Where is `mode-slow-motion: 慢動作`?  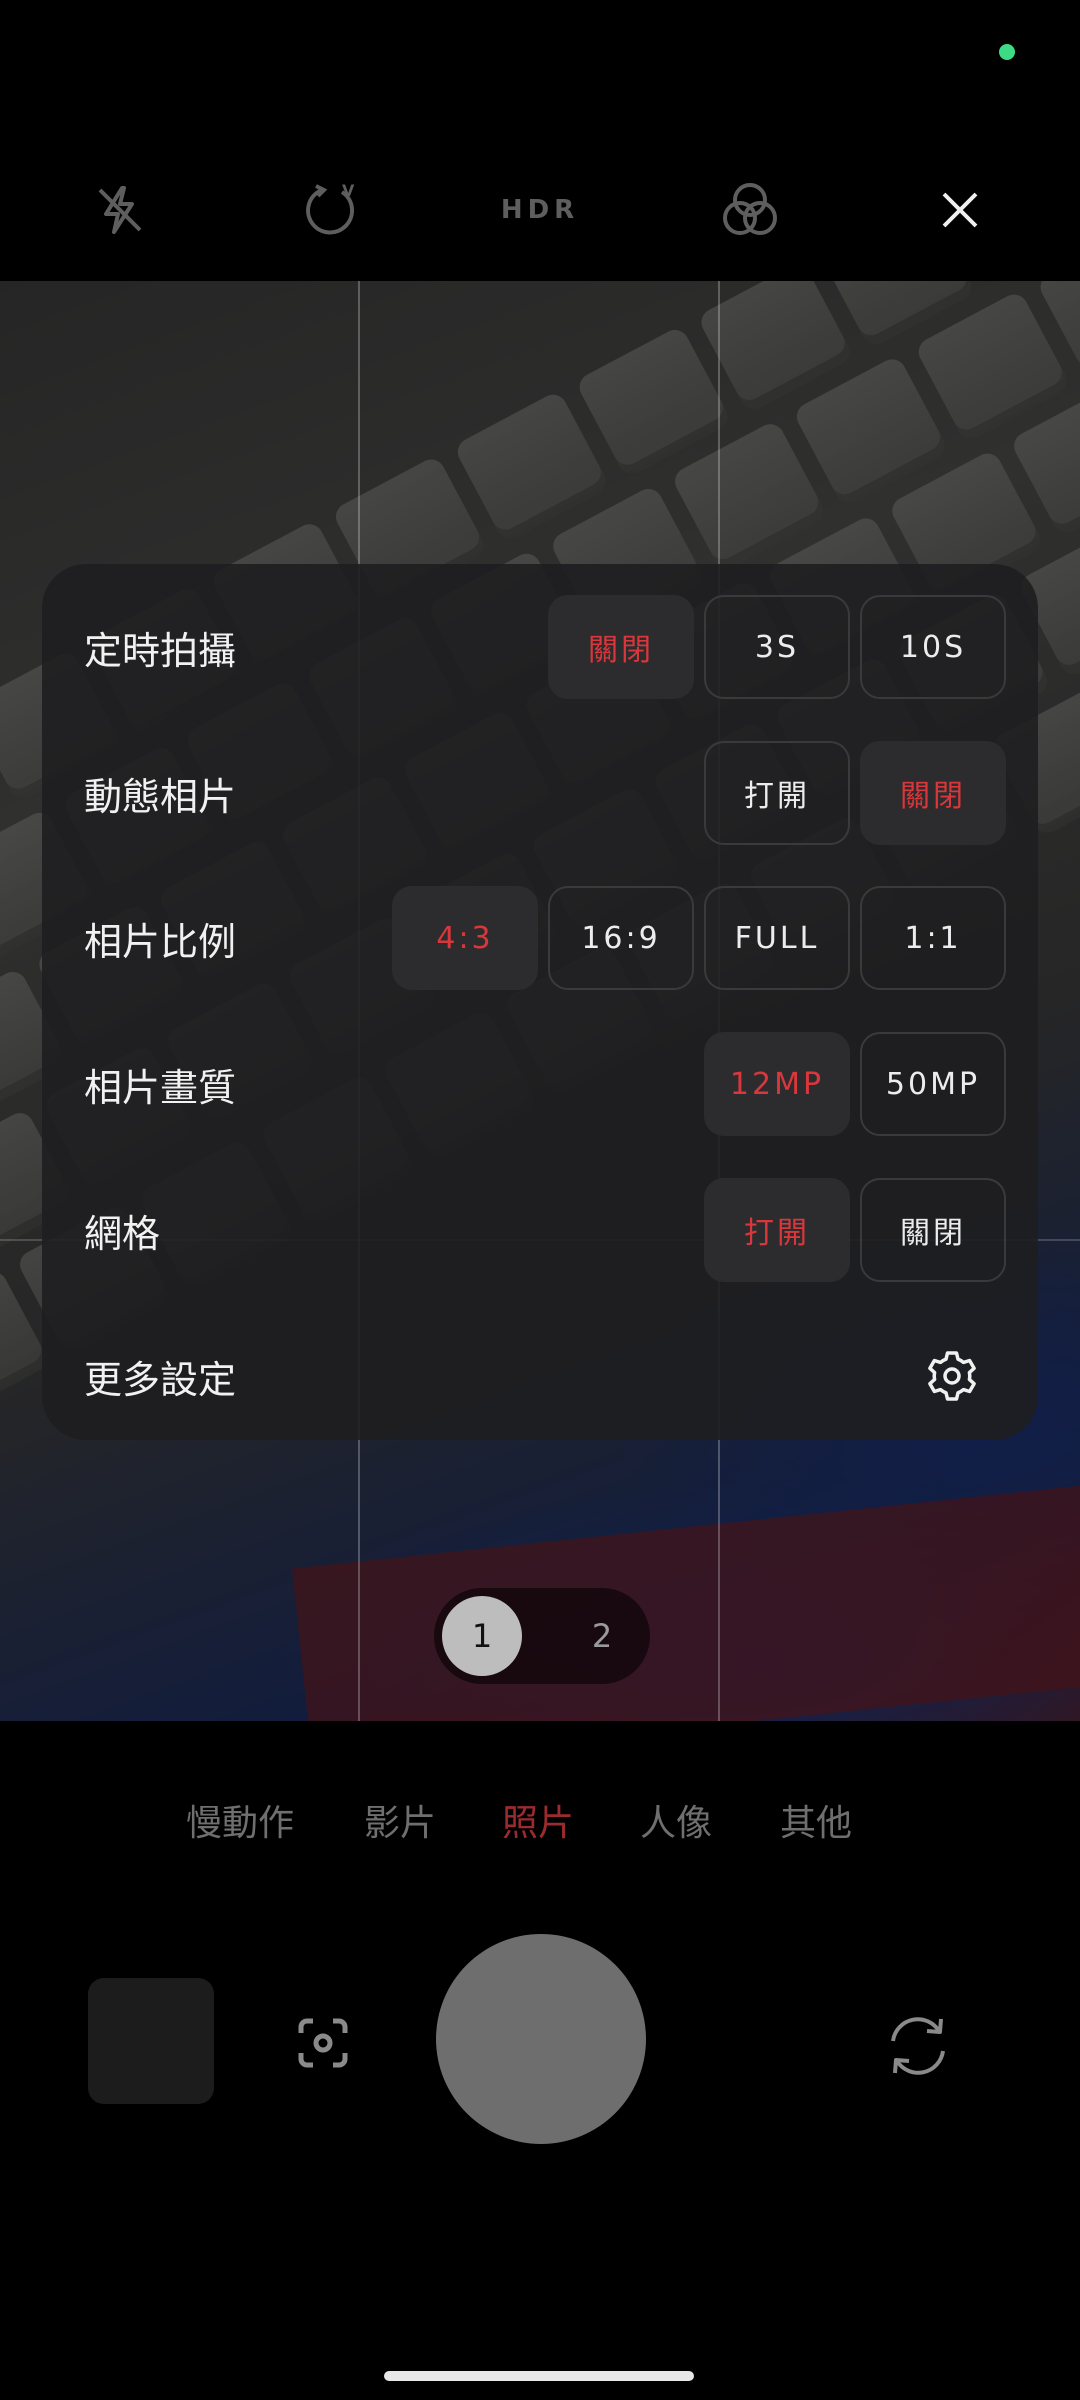
mode-slow-motion: 慢動作 is located at coordinates (240, 1820).